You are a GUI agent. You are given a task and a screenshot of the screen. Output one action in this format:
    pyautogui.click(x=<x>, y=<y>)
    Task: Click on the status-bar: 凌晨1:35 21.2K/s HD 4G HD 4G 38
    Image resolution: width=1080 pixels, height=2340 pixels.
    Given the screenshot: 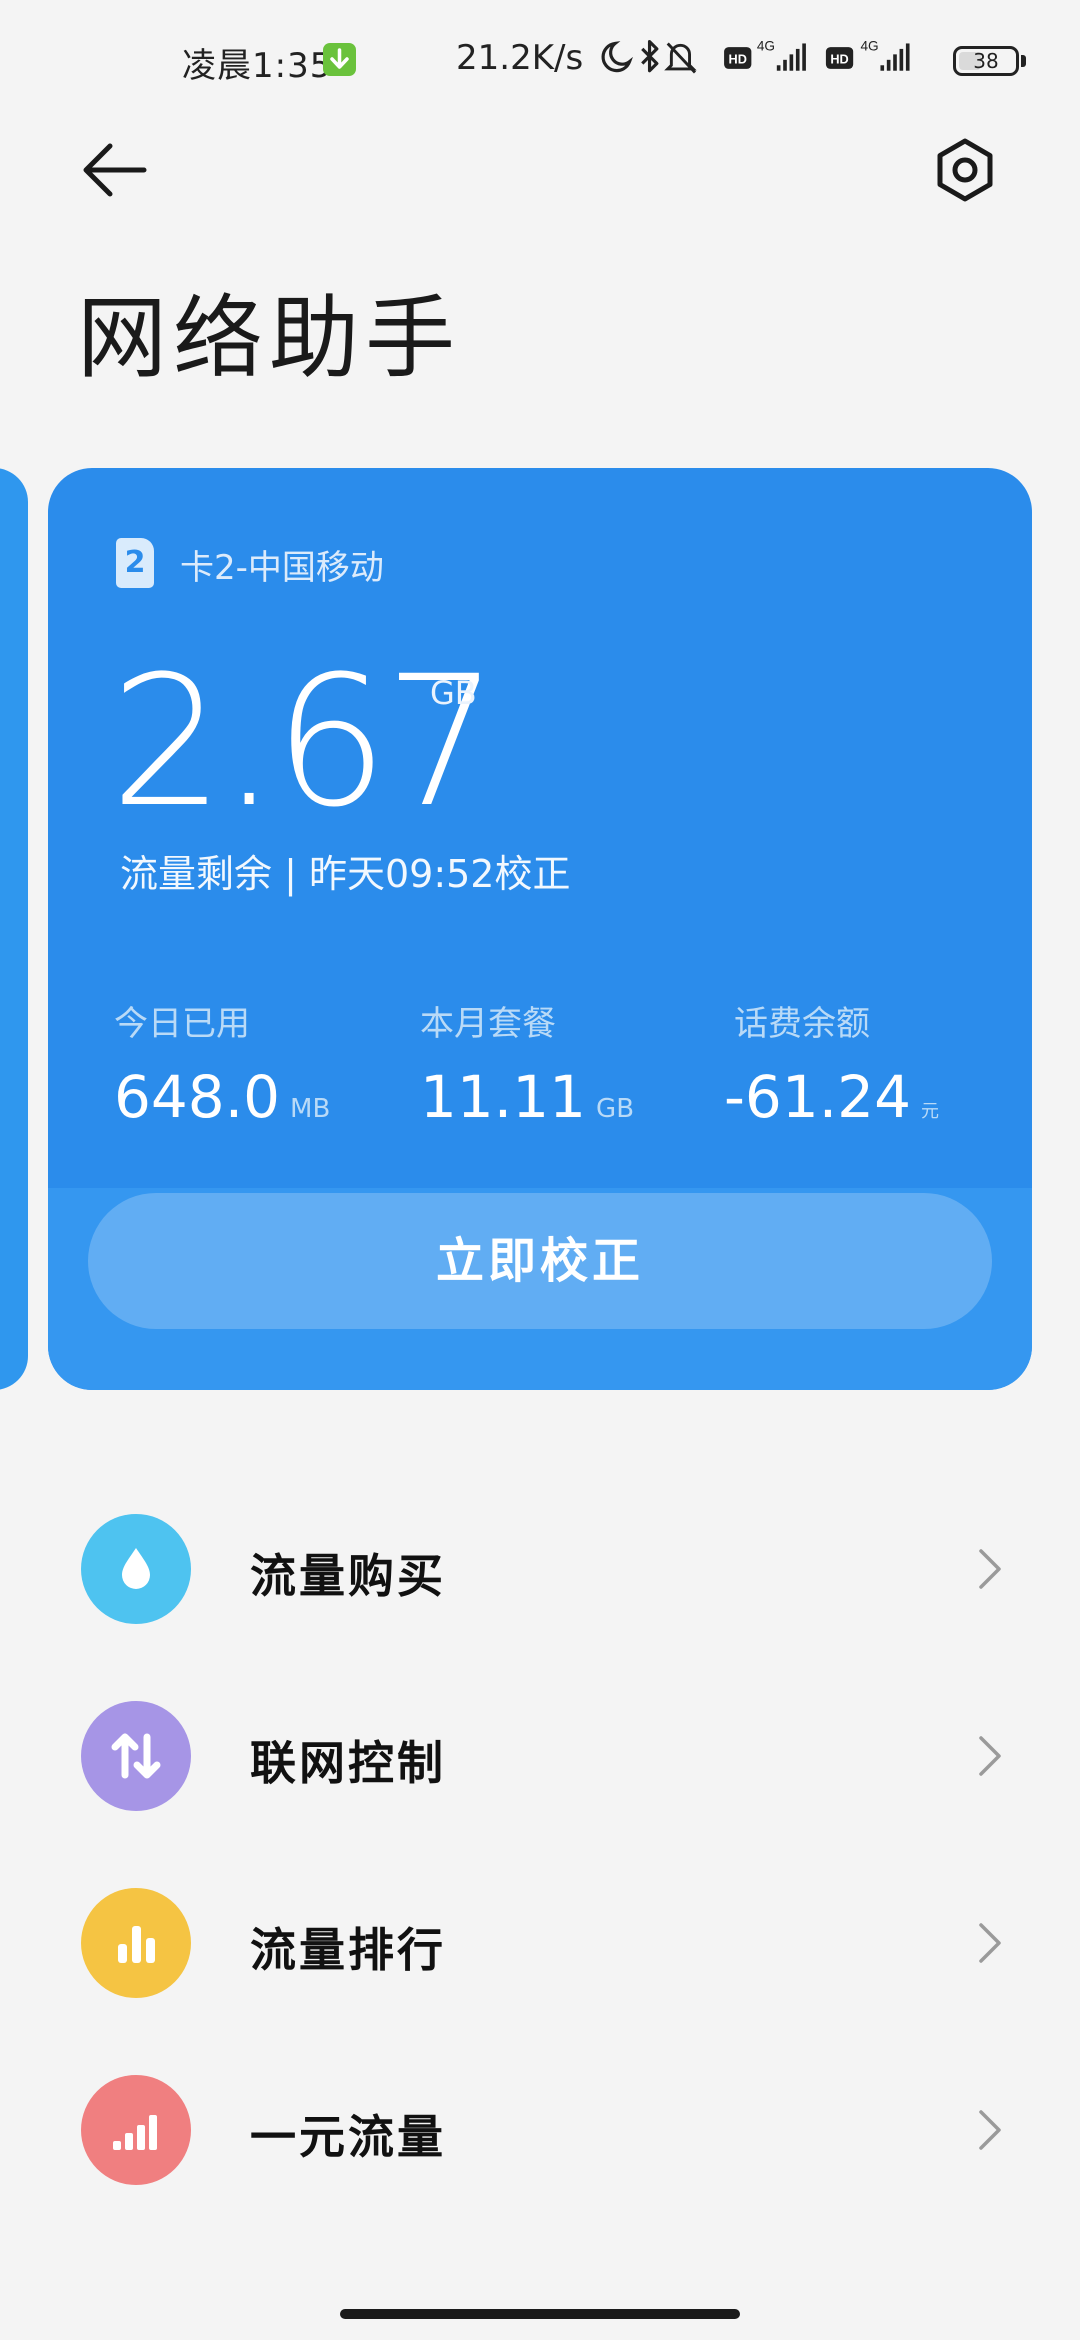 What is the action you would take?
    pyautogui.click(x=540, y=60)
    